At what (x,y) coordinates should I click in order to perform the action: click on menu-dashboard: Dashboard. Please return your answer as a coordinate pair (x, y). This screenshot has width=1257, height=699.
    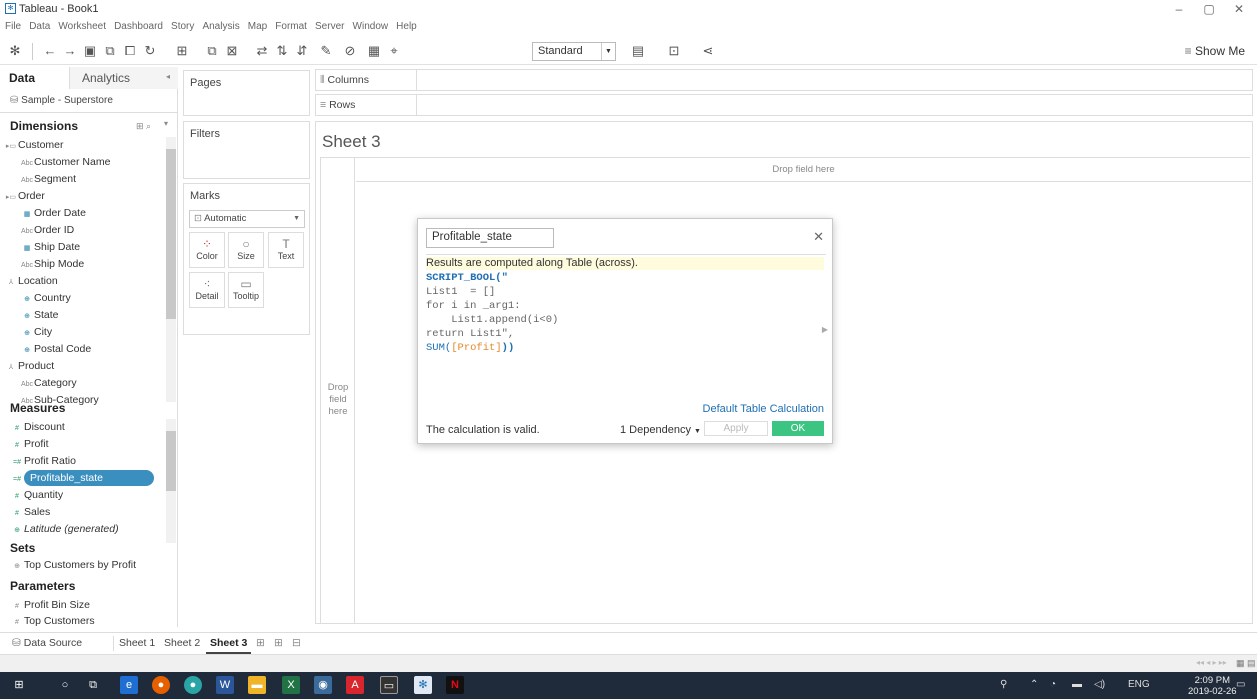
    Looking at the image, I should click on (138, 27).